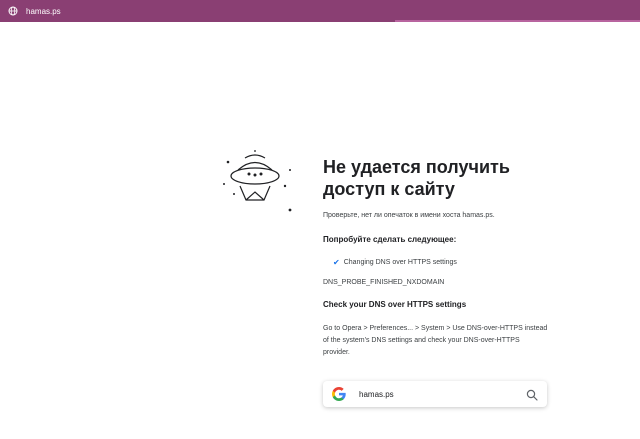 Image resolution: width=640 pixels, height=439 pixels. What do you see at coordinates (442, 394) in the screenshot?
I see `search-input: hamas.ps` at bounding box center [442, 394].